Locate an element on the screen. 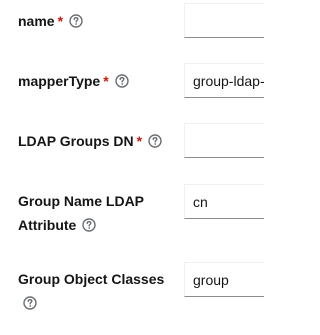 The width and height of the screenshot is (320, 335). group-name-ldap-attribute-field is located at coordinates (224, 201).